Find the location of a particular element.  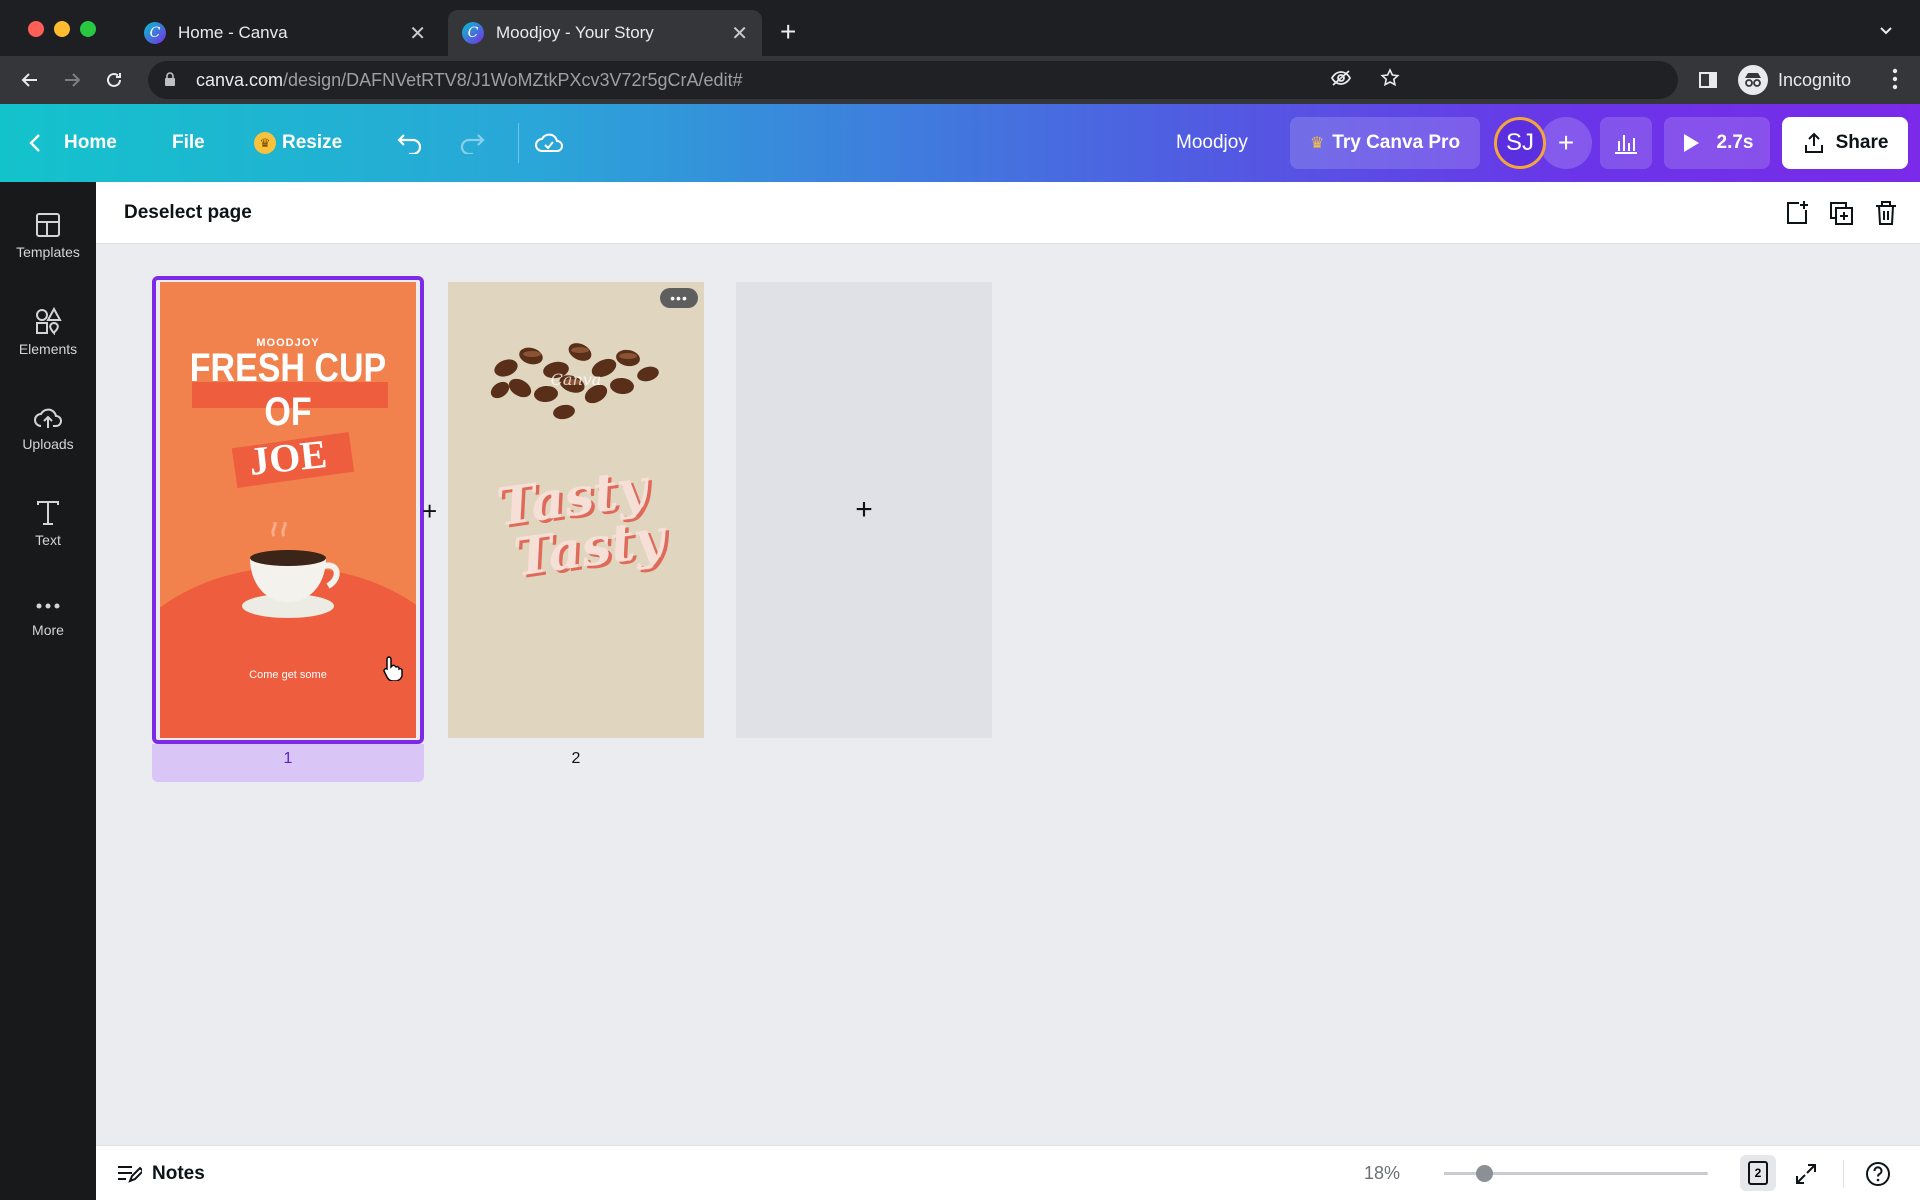

rail-label: Elements is located at coordinates (48, 349).